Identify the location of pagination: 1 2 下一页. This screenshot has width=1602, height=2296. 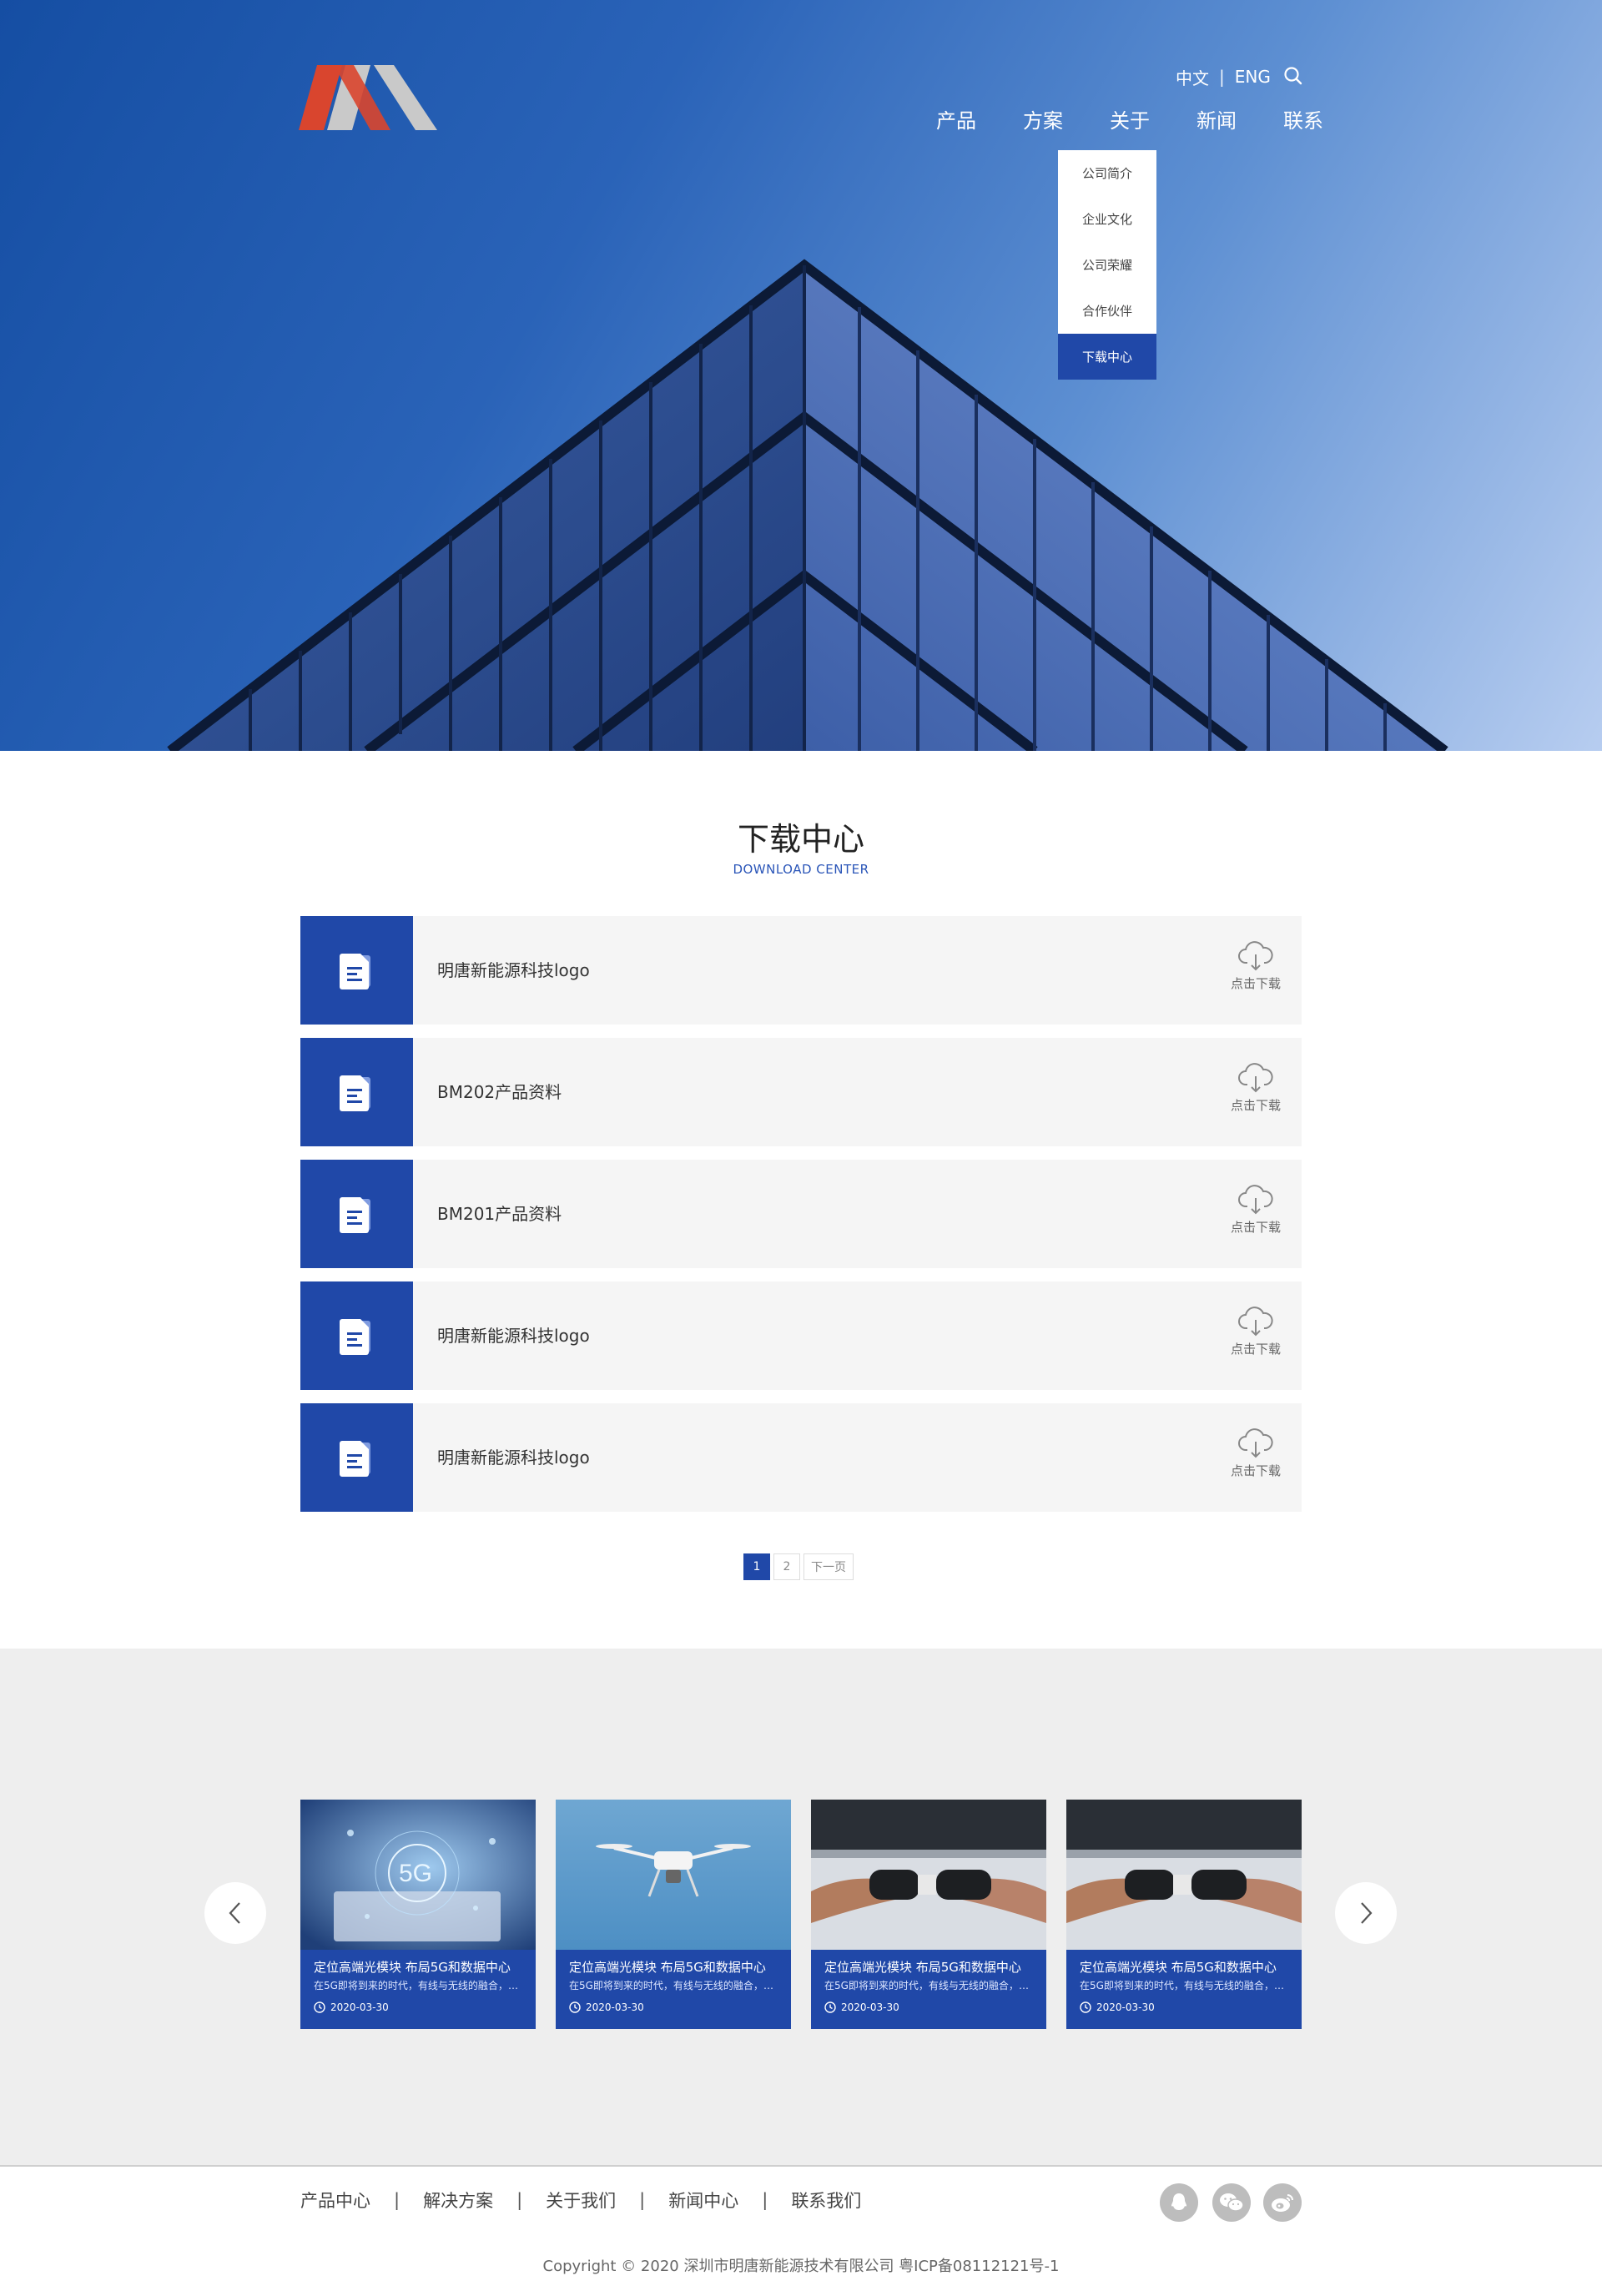
(798, 1566).